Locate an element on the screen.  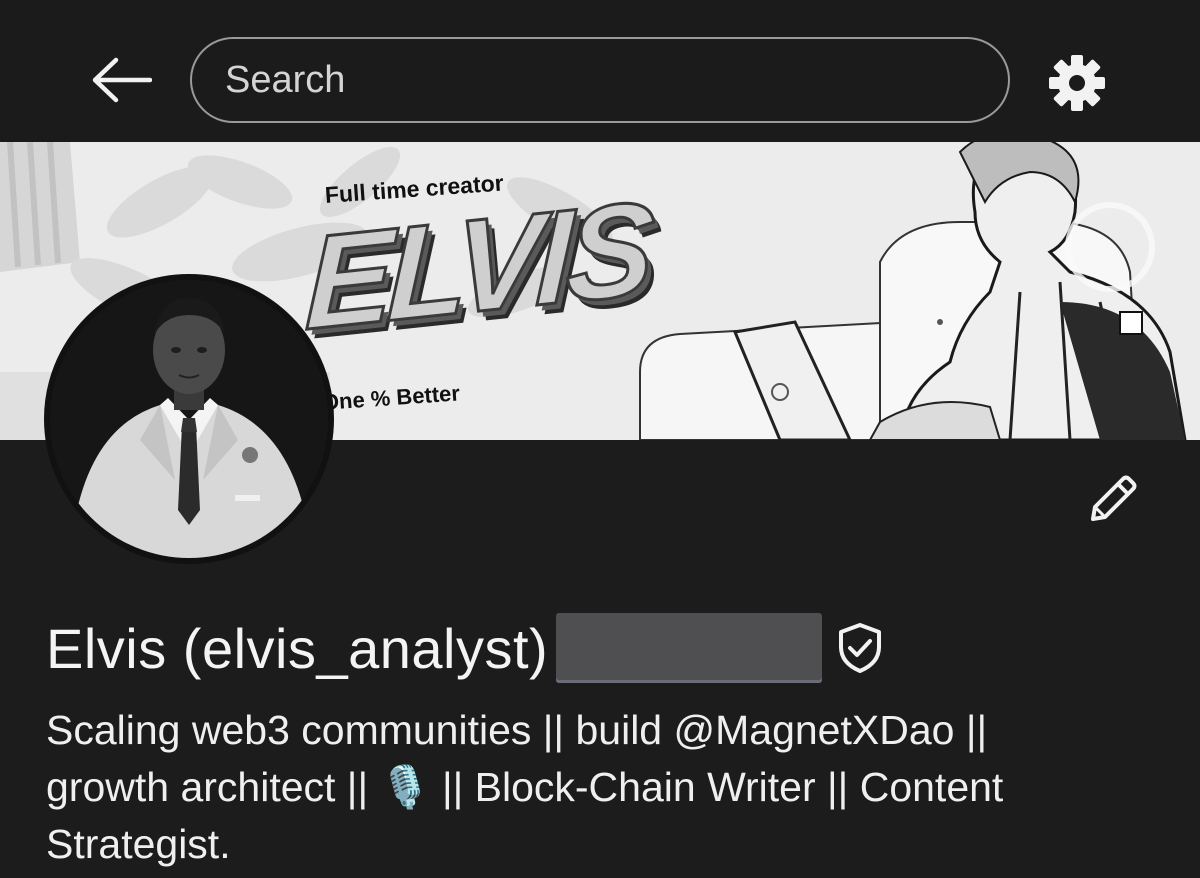
avatar is located at coordinates (189, 419).